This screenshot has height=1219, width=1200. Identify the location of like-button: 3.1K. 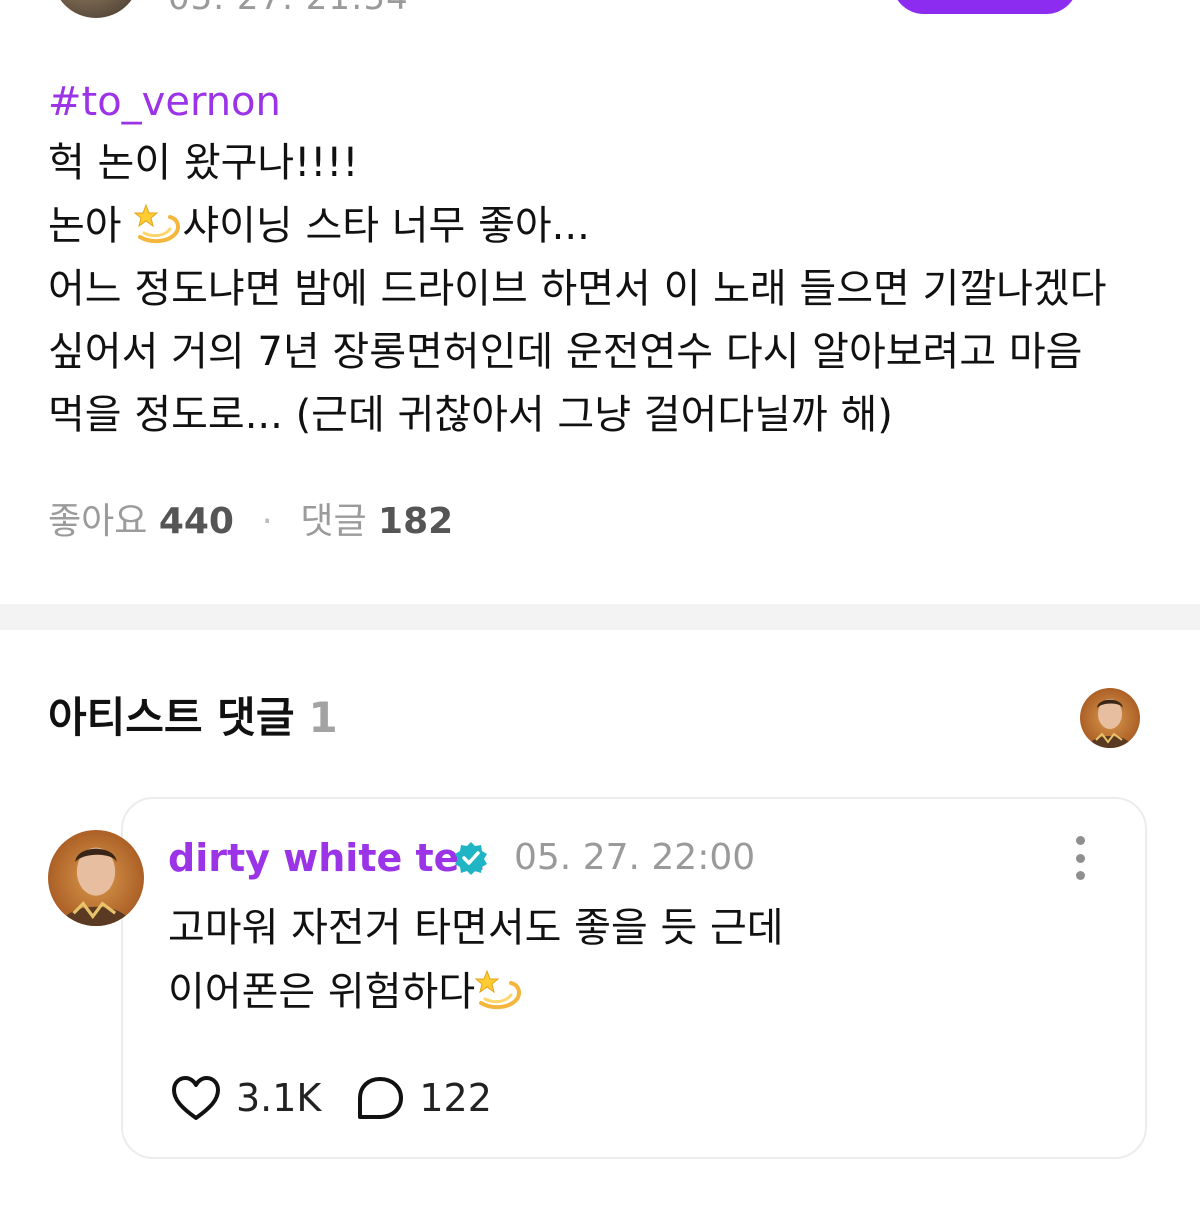
(245, 1098).